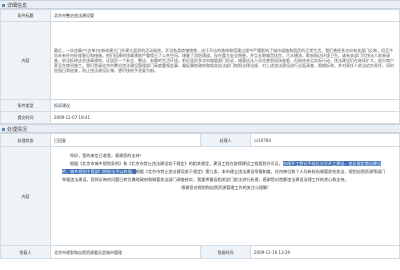  I want to click on content-label: 内容, so click(25, 60).